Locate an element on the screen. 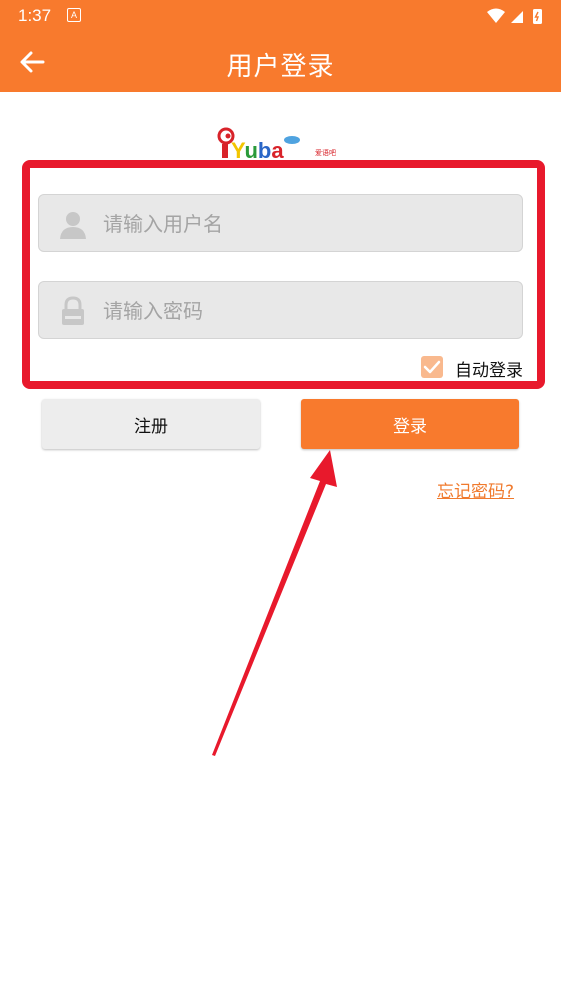 Image resolution: width=561 pixels, height=997 pixels. app-logo: Yuba 爱语吧 is located at coordinates (276, 143).